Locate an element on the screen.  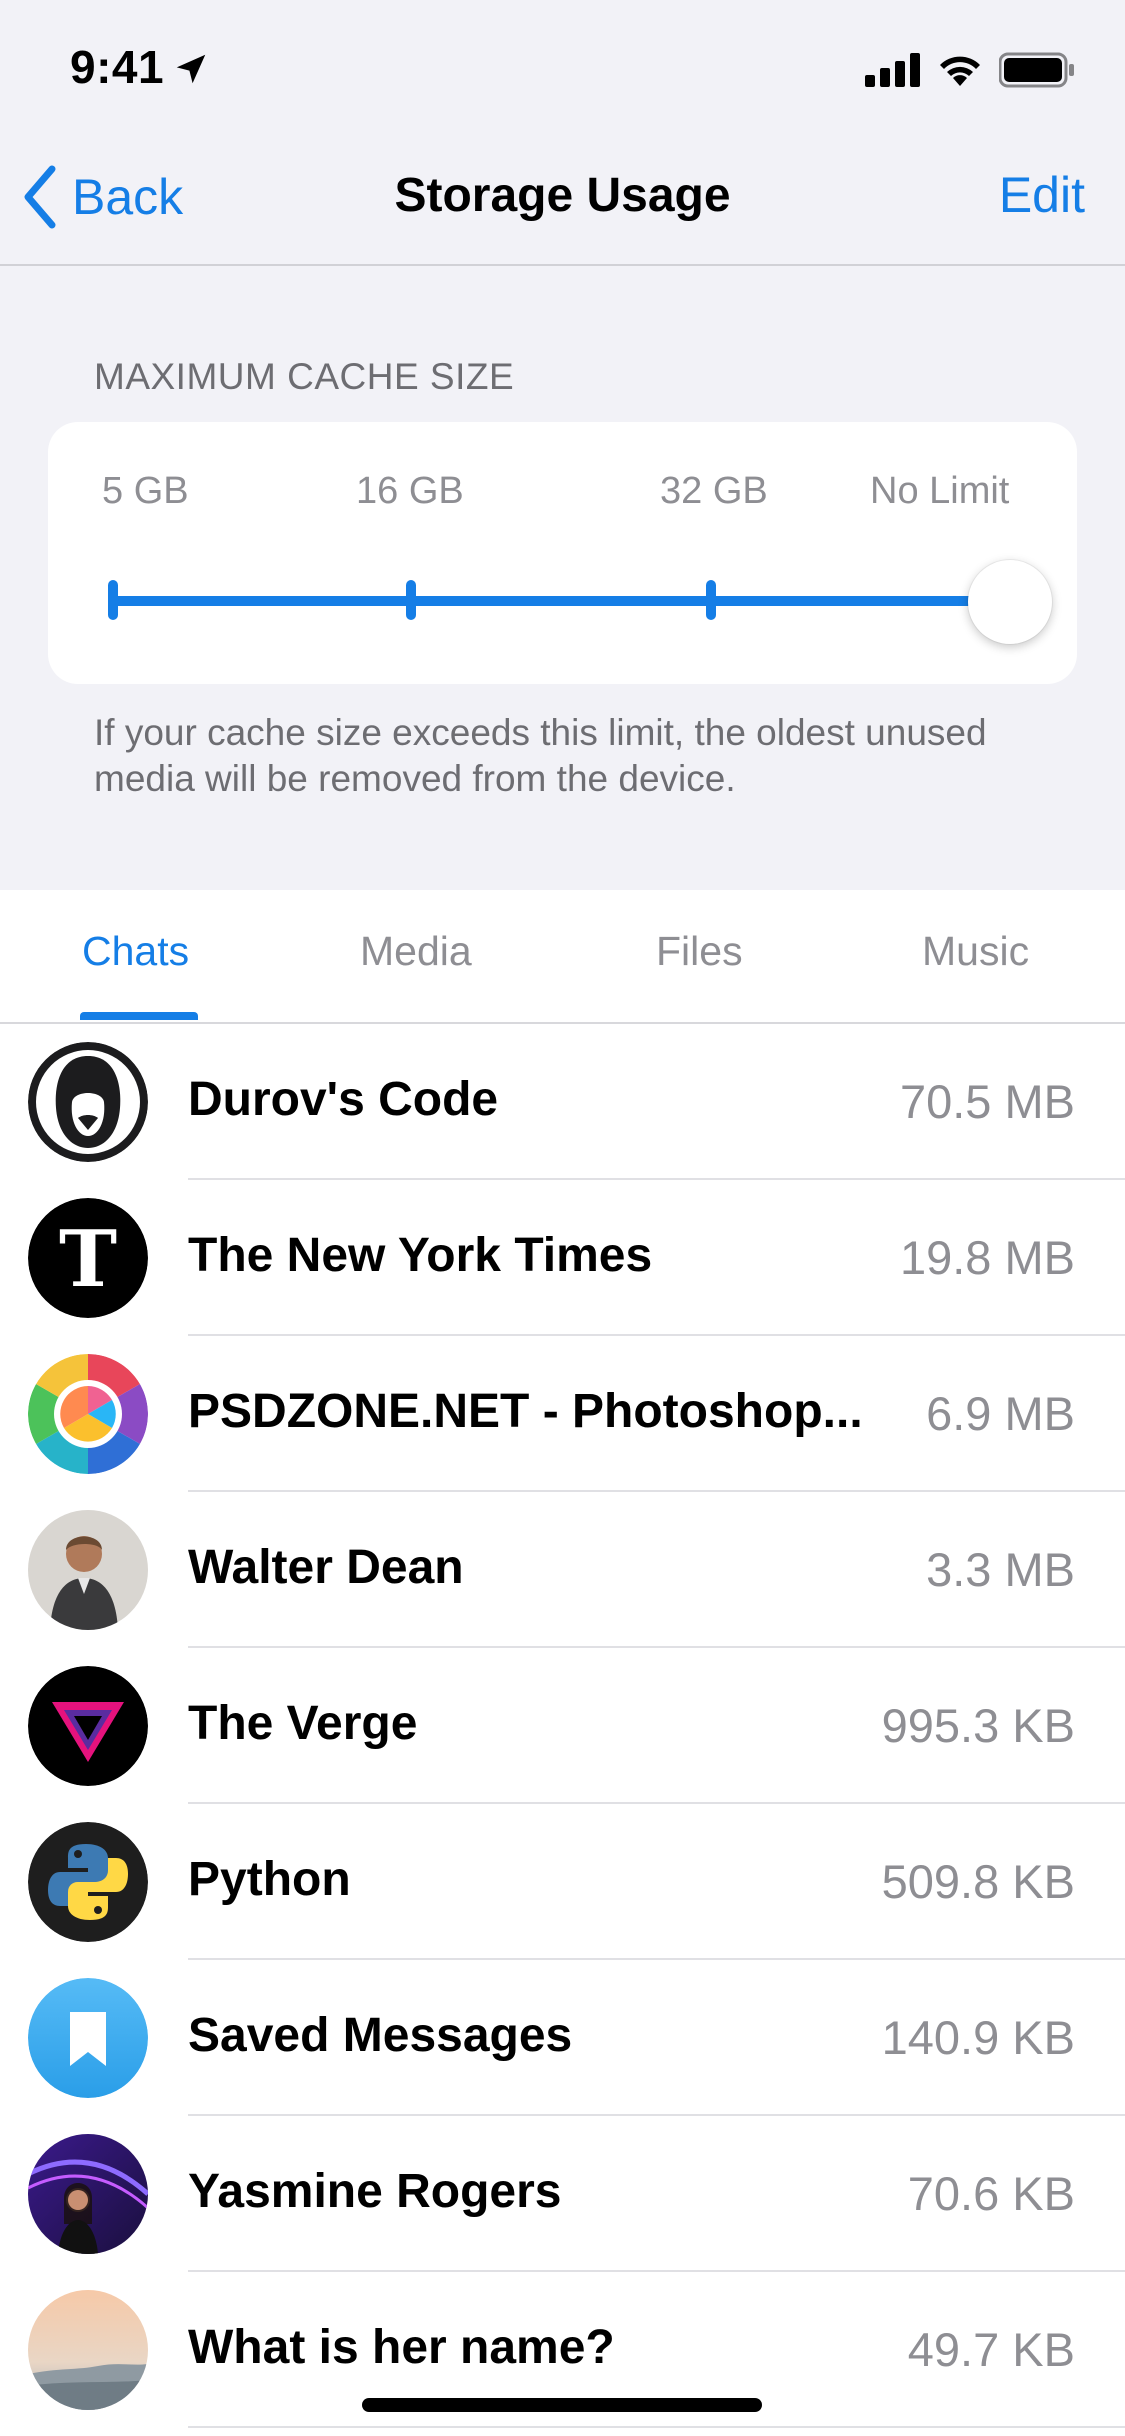
status-icons is located at coordinates (970, 70).